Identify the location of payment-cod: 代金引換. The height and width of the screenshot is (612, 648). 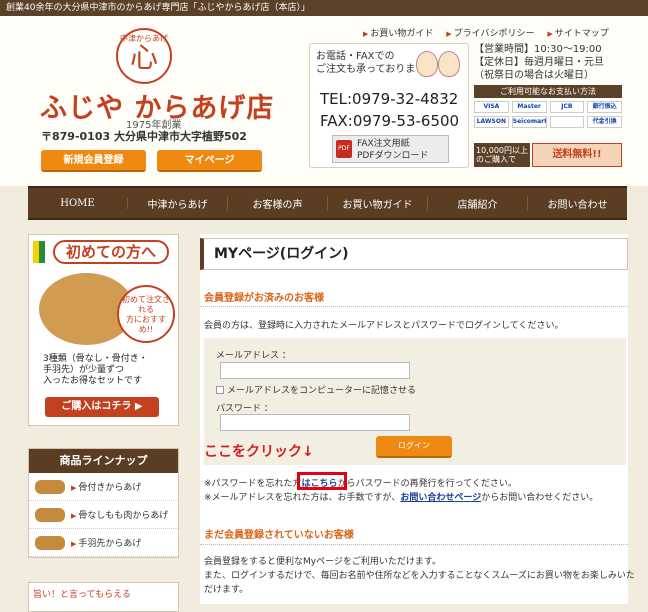
(604, 122).